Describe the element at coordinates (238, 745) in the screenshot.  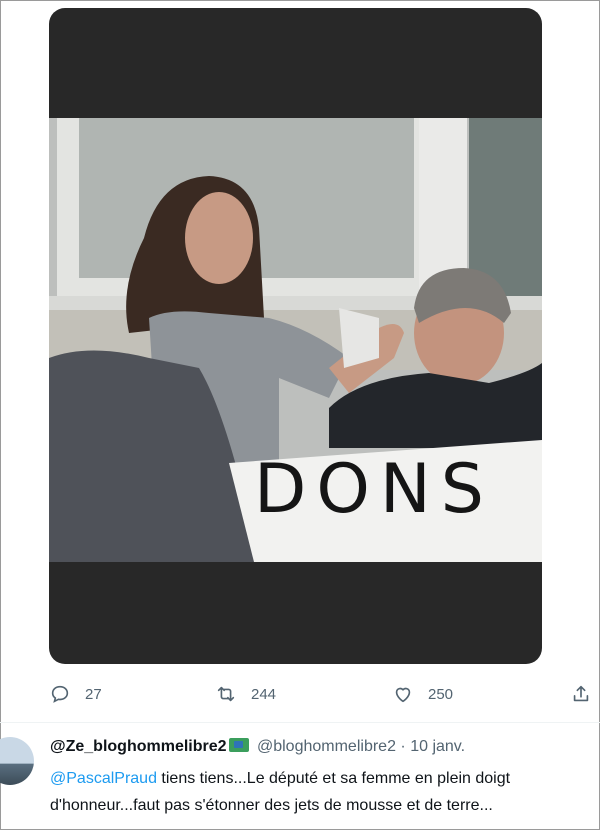
I see `map-emoji-icon` at that location.